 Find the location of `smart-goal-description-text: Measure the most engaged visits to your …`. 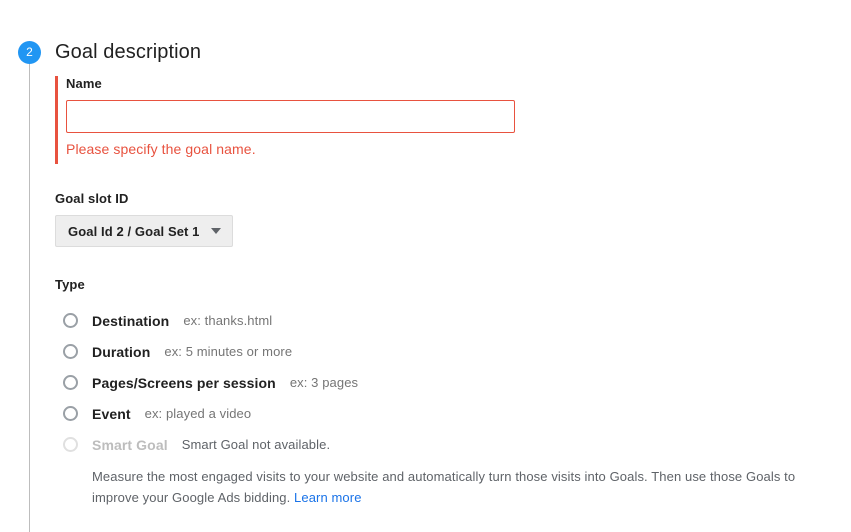

smart-goal-description-text: Measure the most engaged visits to your … is located at coordinates (444, 487).